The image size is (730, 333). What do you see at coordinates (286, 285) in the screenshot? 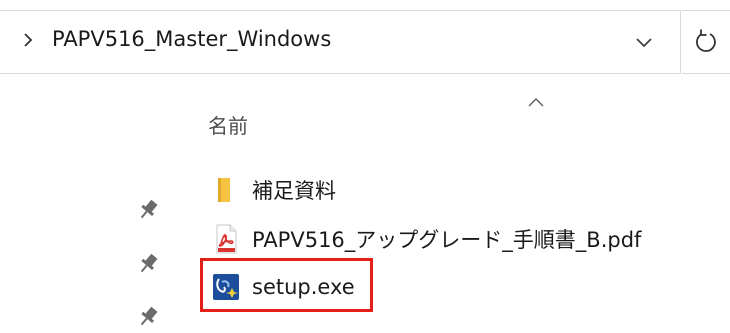
I see `highlight-box` at bounding box center [286, 285].